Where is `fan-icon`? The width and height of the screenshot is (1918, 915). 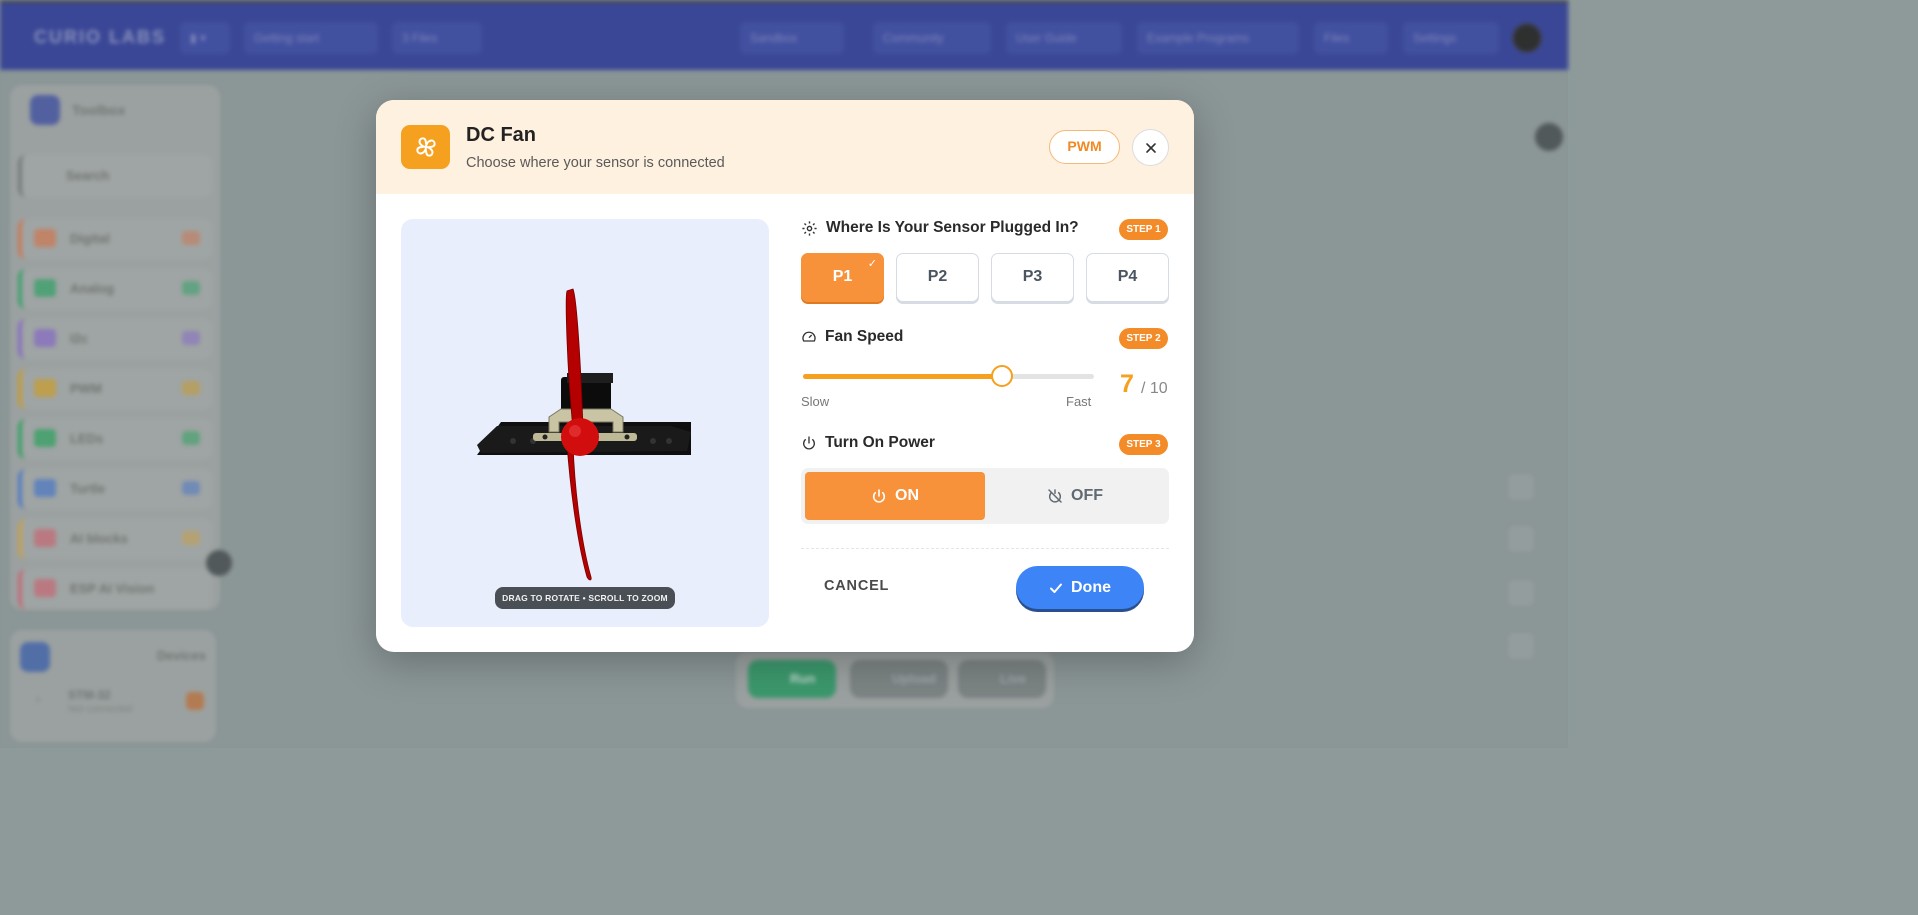 fan-icon is located at coordinates (425, 147).